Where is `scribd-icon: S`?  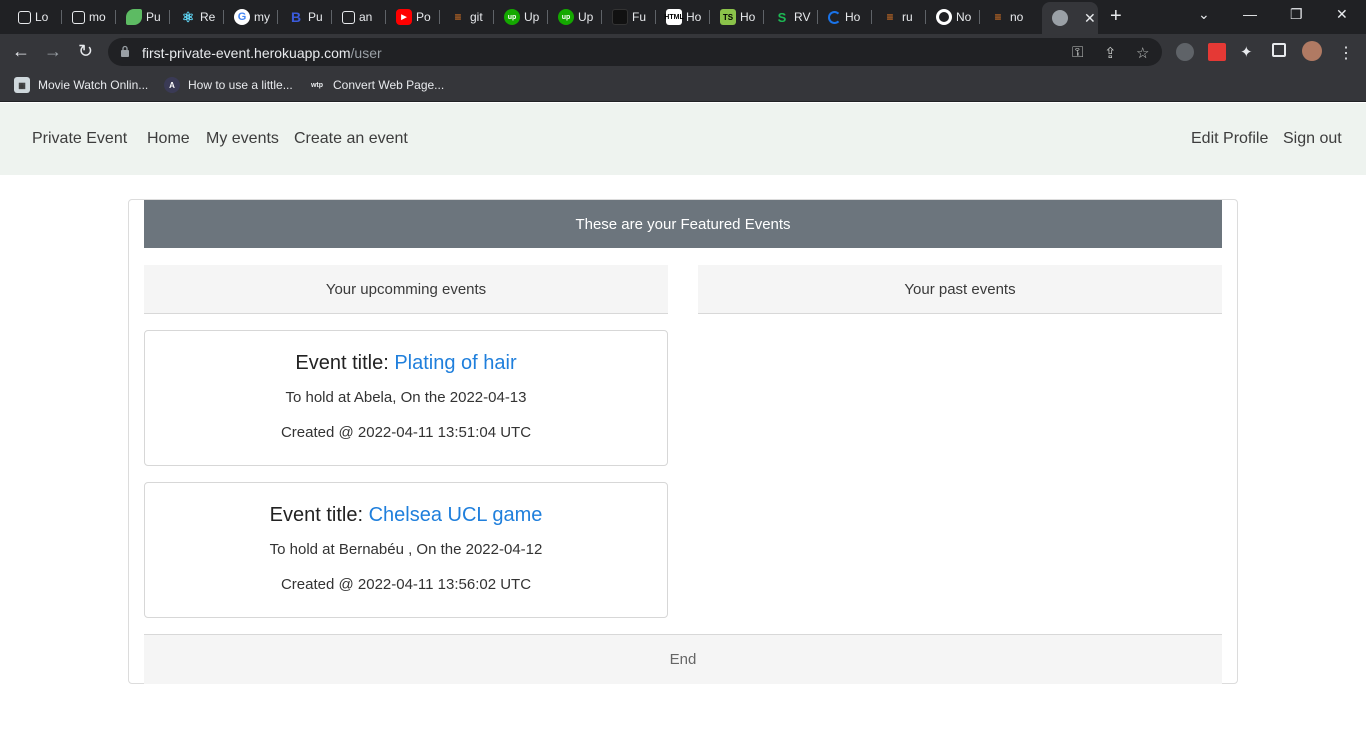
scribd-icon: S is located at coordinates (782, 17).